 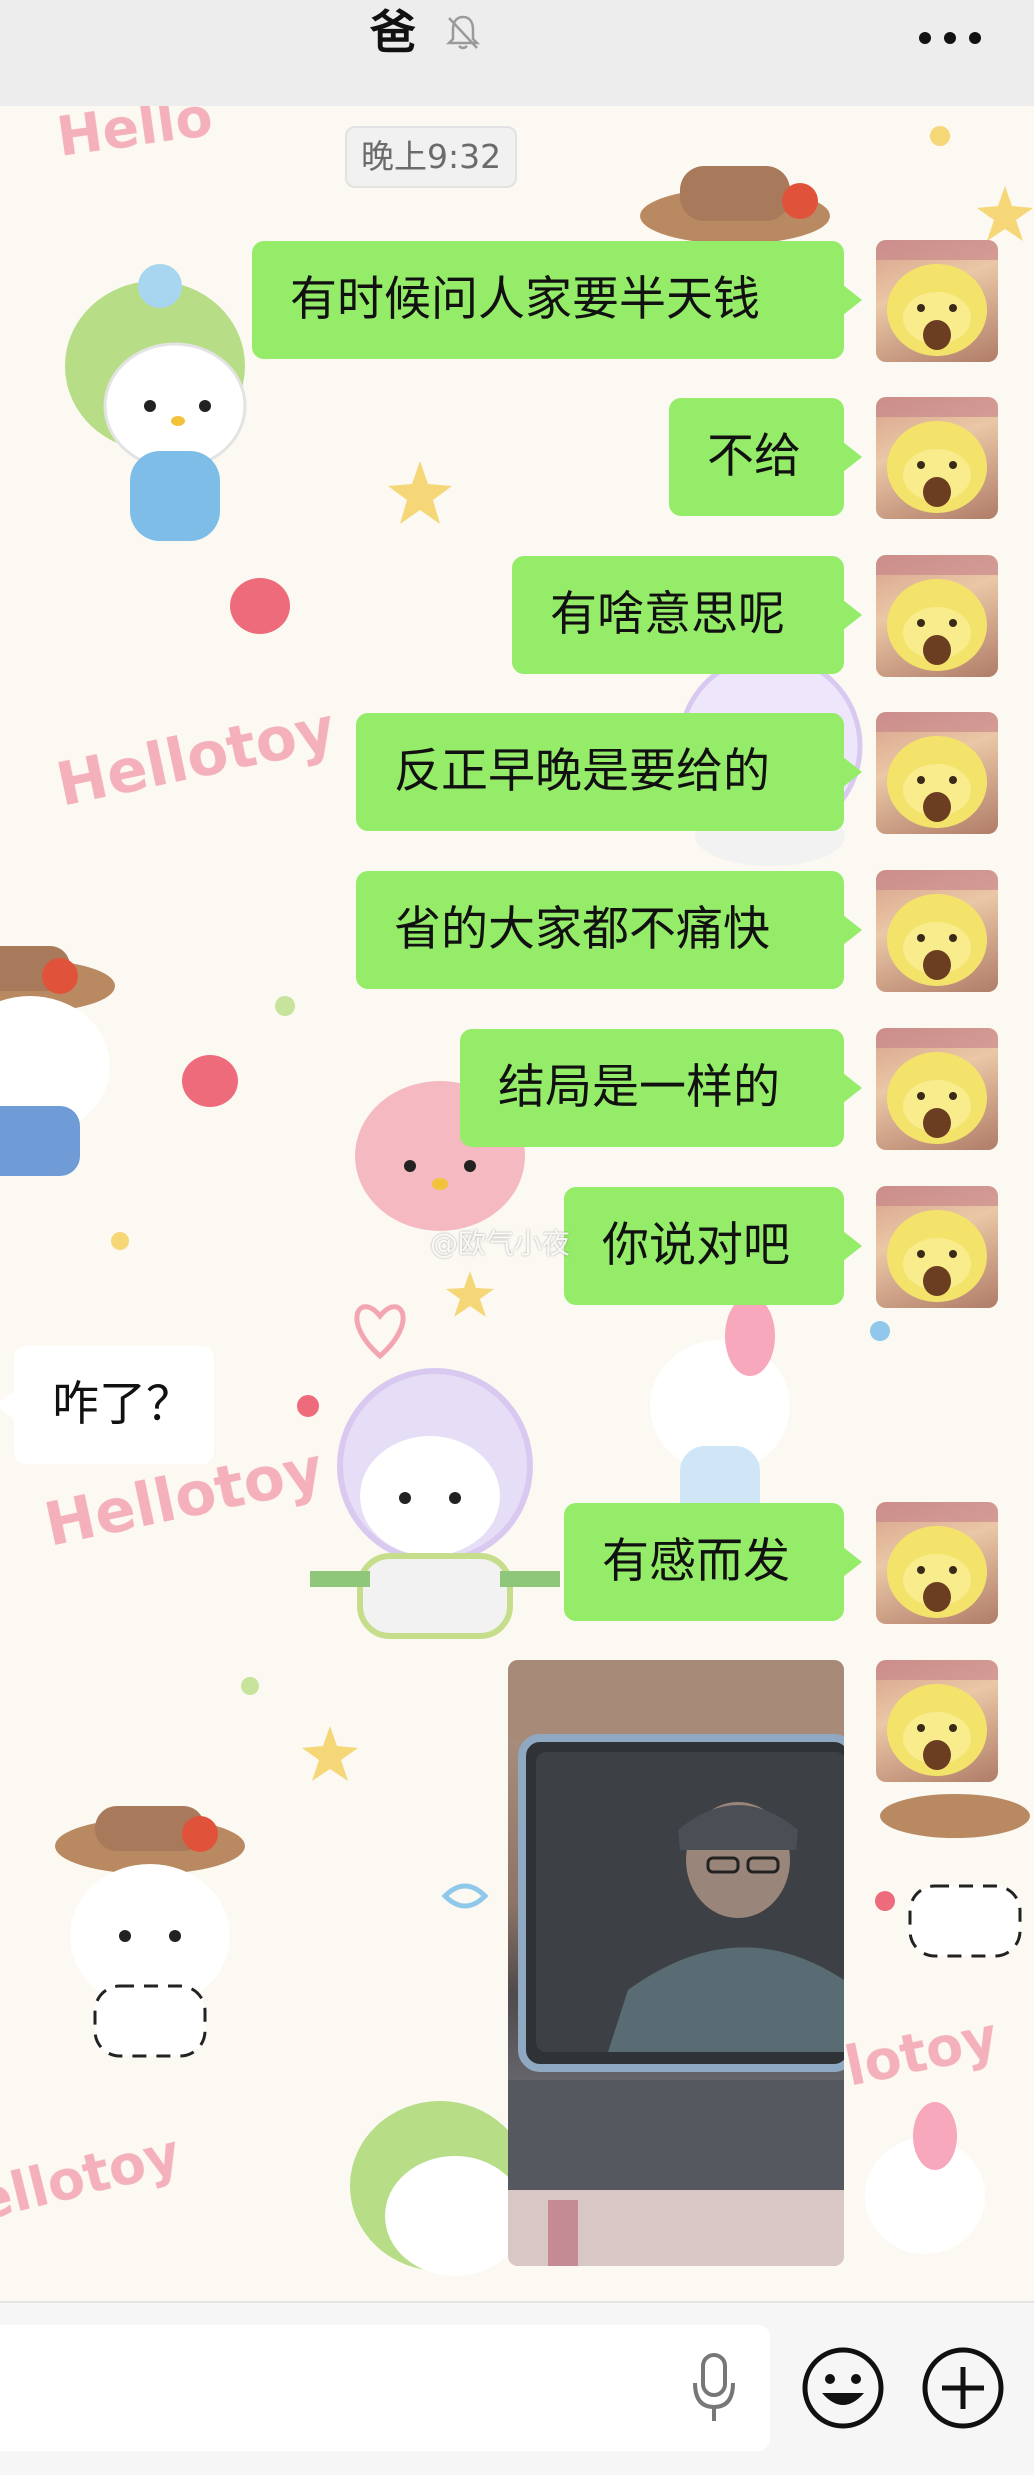 What do you see at coordinates (150, 1932) in the screenshot?
I see `kitty-cowboy-bottom-sticker` at bounding box center [150, 1932].